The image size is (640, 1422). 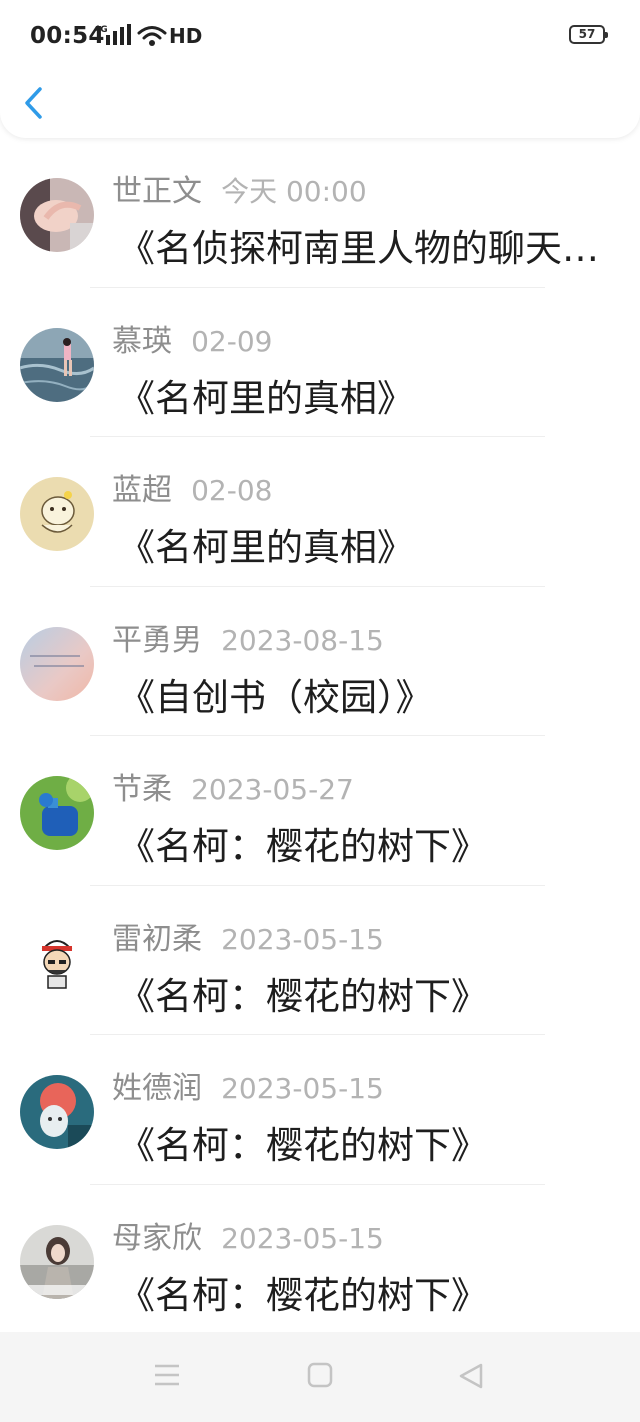 What do you see at coordinates (142, 341) in the screenshot?
I see `sender-name: 慕瑛` at bounding box center [142, 341].